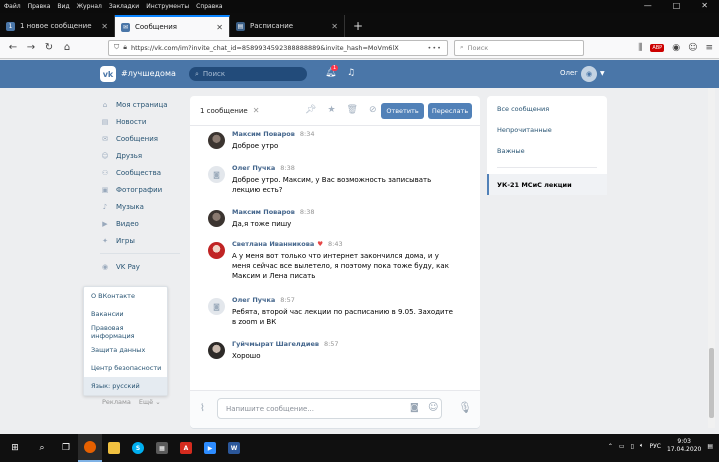  Describe the element at coordinates (145, 223) in the screenshot. I see `sidebar-item-video: ▶ Видео` at that location.